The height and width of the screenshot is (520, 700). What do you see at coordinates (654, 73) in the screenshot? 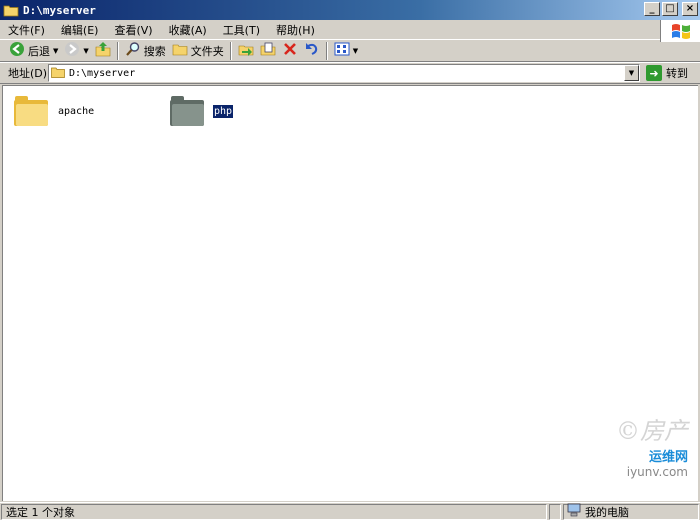
I see `go-arrow-icon: ➜` at bounding box center [654, 73].